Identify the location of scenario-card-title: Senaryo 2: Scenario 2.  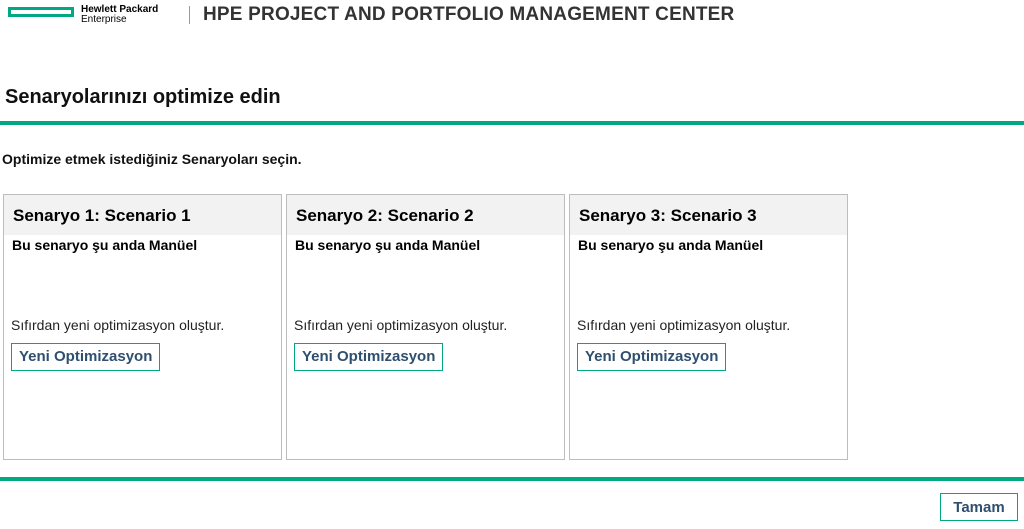
(425, 215).